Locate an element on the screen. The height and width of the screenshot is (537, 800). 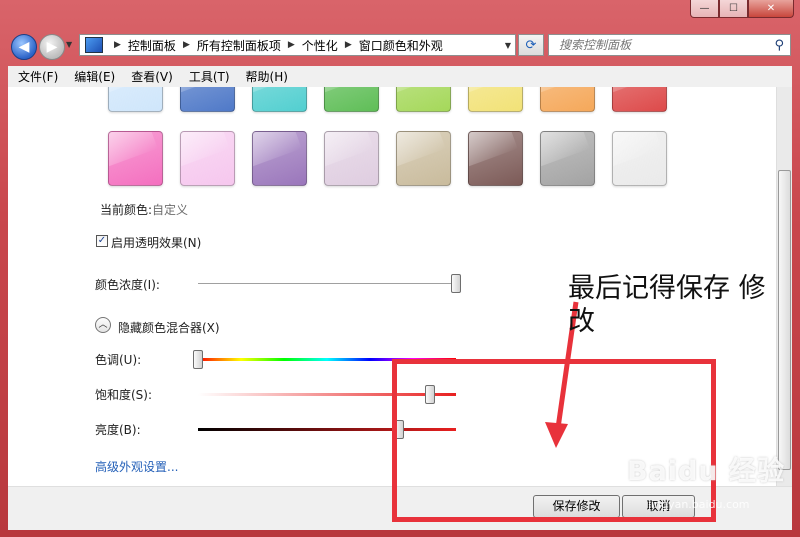
refresh-button: ⟳ is located at coordinates (531, 45).